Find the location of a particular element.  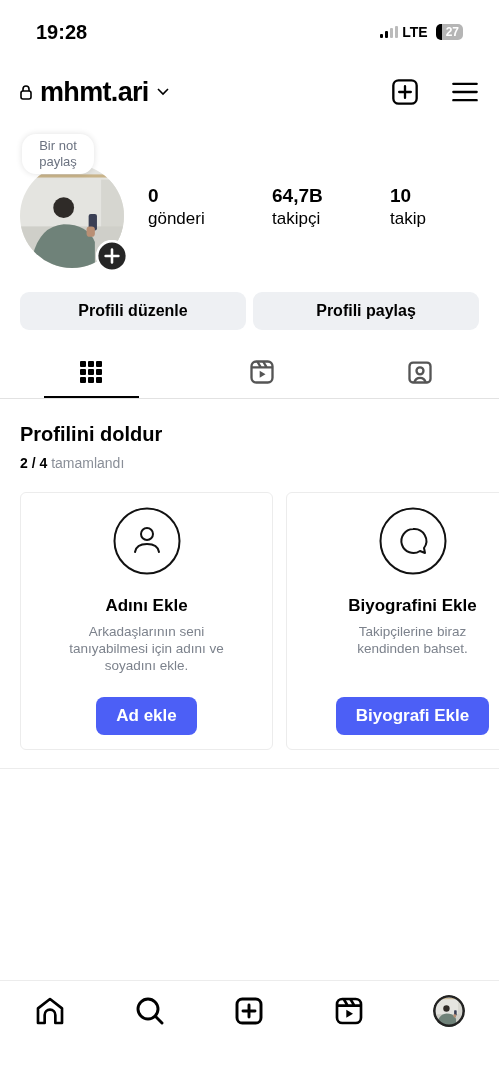

network-label: LTE is located at coordinates (415, 32).